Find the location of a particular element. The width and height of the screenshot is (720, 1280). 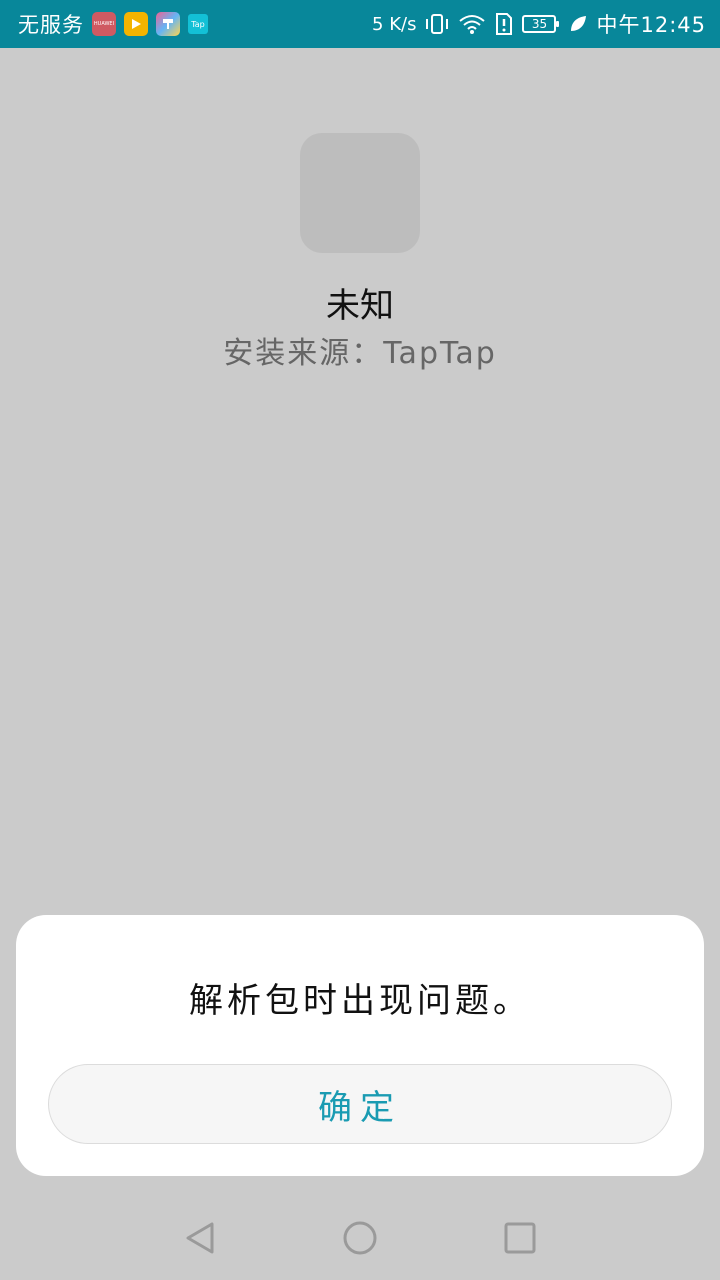

install-source: 安装来源：TapTap is located at coordinates (360, 353).